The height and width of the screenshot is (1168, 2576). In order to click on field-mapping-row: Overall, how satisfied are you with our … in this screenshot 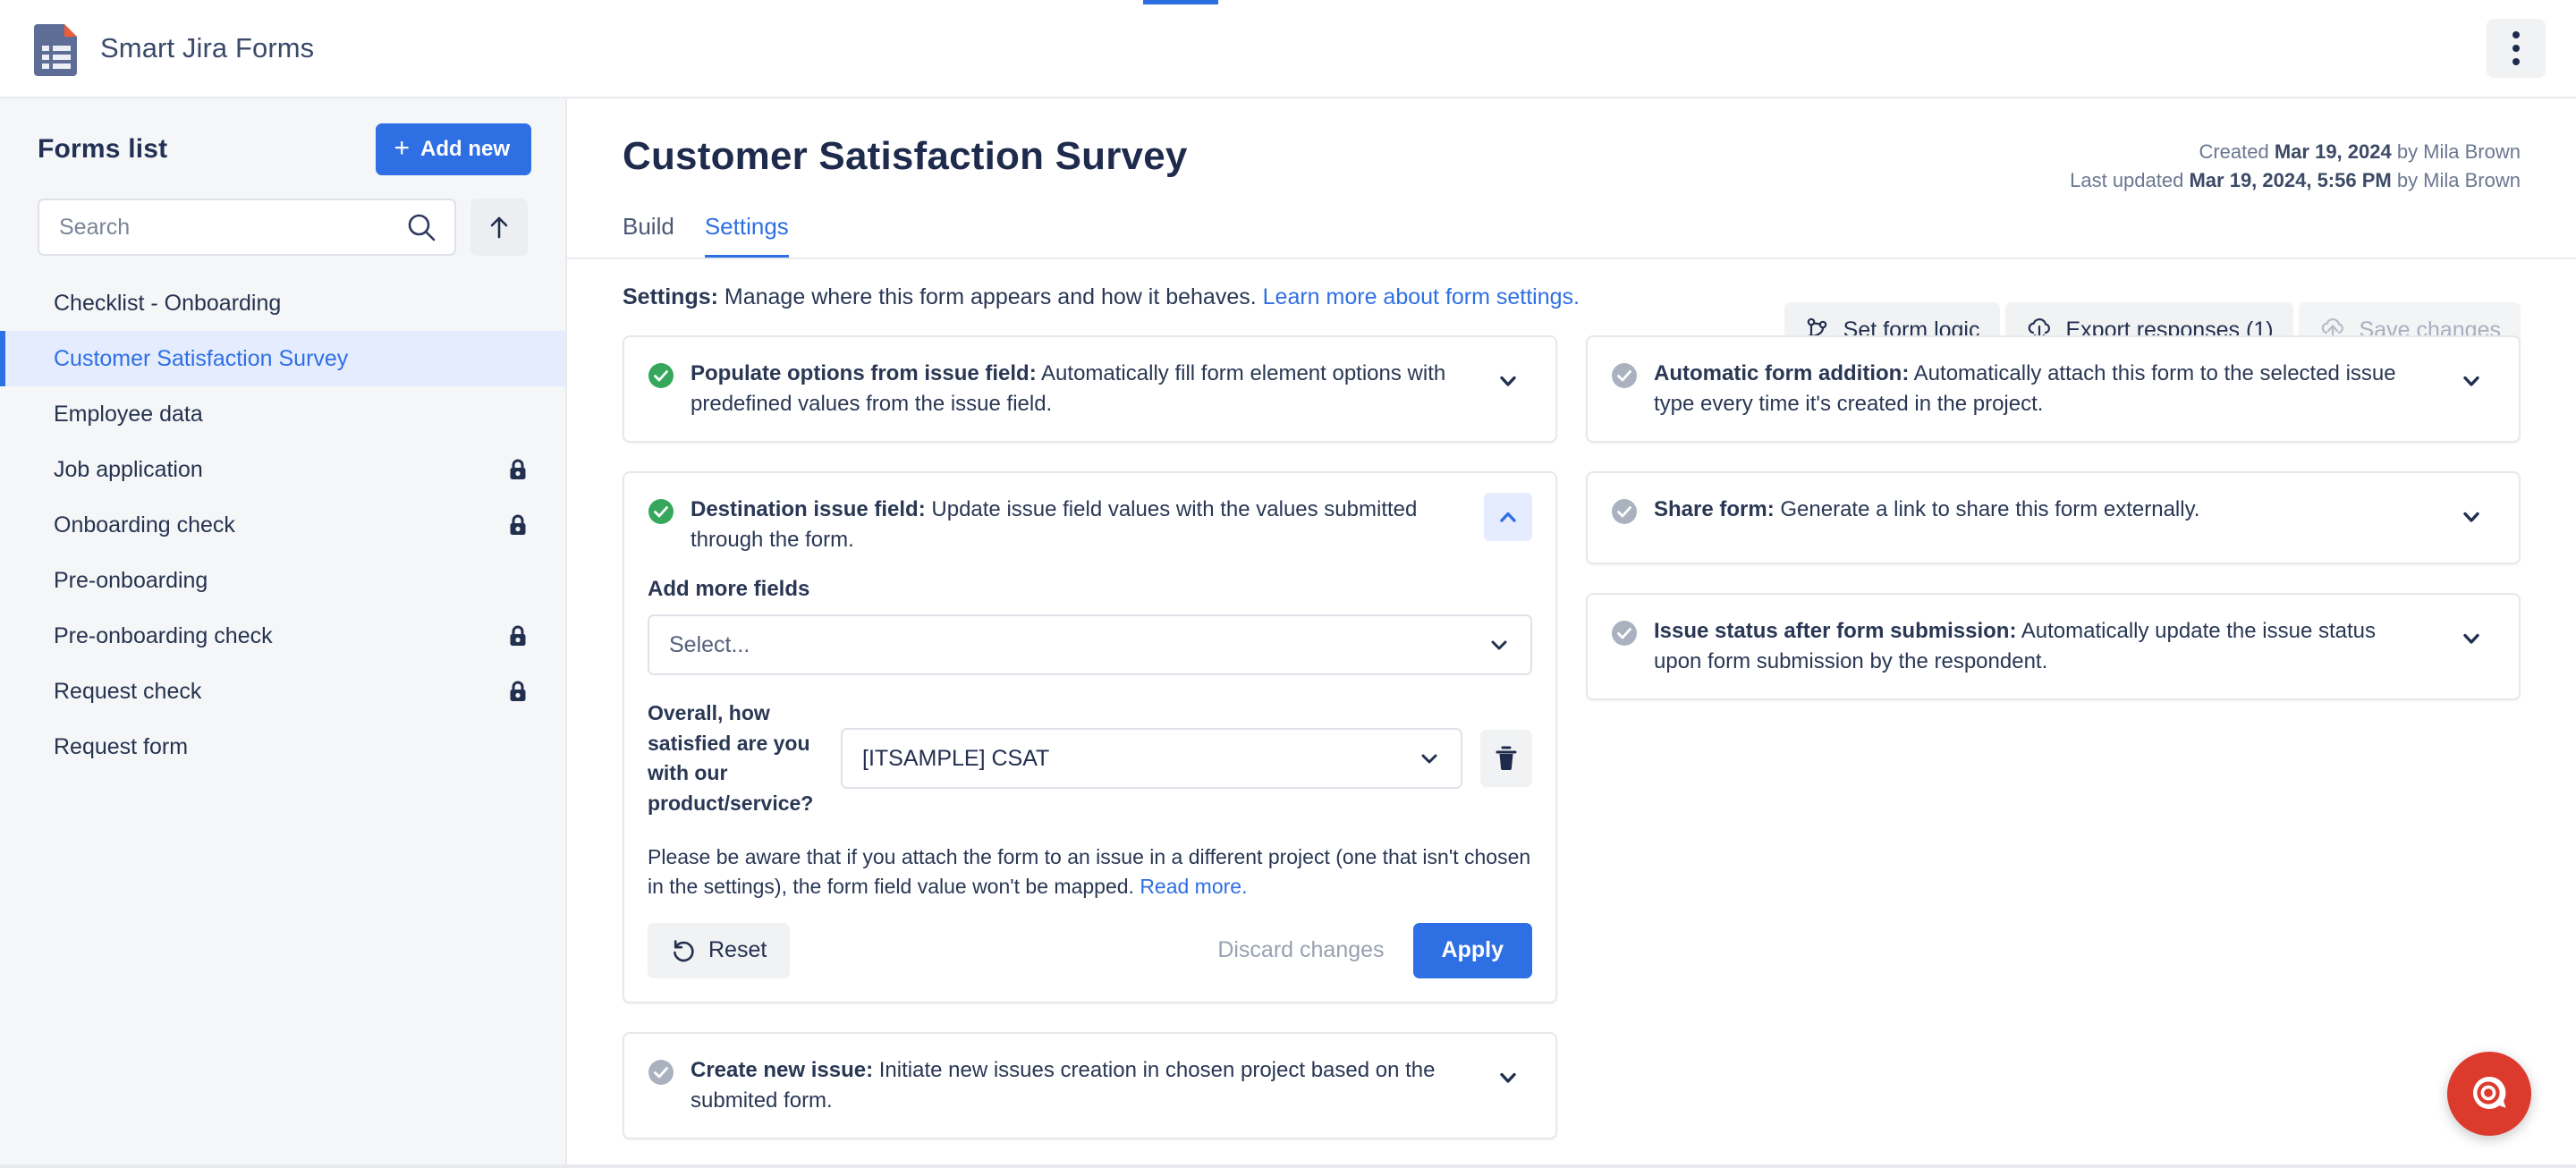, I will do `click(1090, 758)`.